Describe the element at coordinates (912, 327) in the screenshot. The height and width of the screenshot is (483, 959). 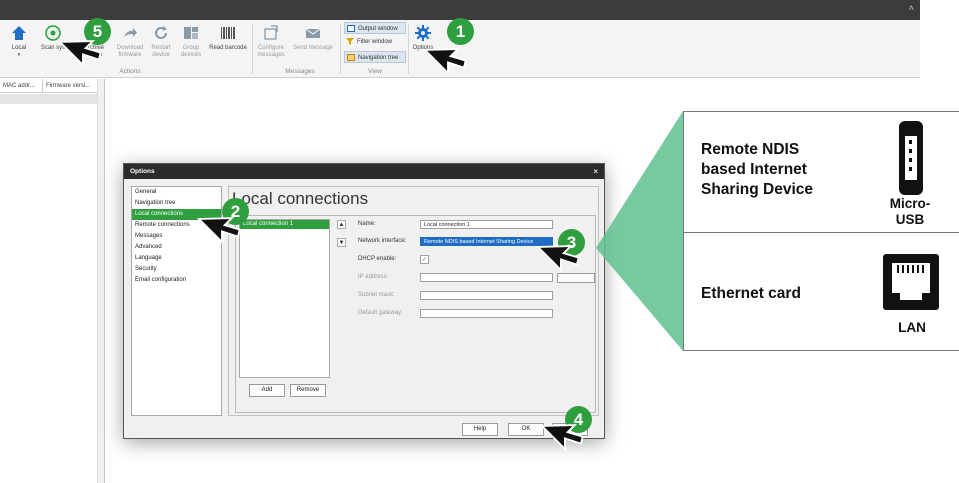
I see `lan-label: LAN` at that location.